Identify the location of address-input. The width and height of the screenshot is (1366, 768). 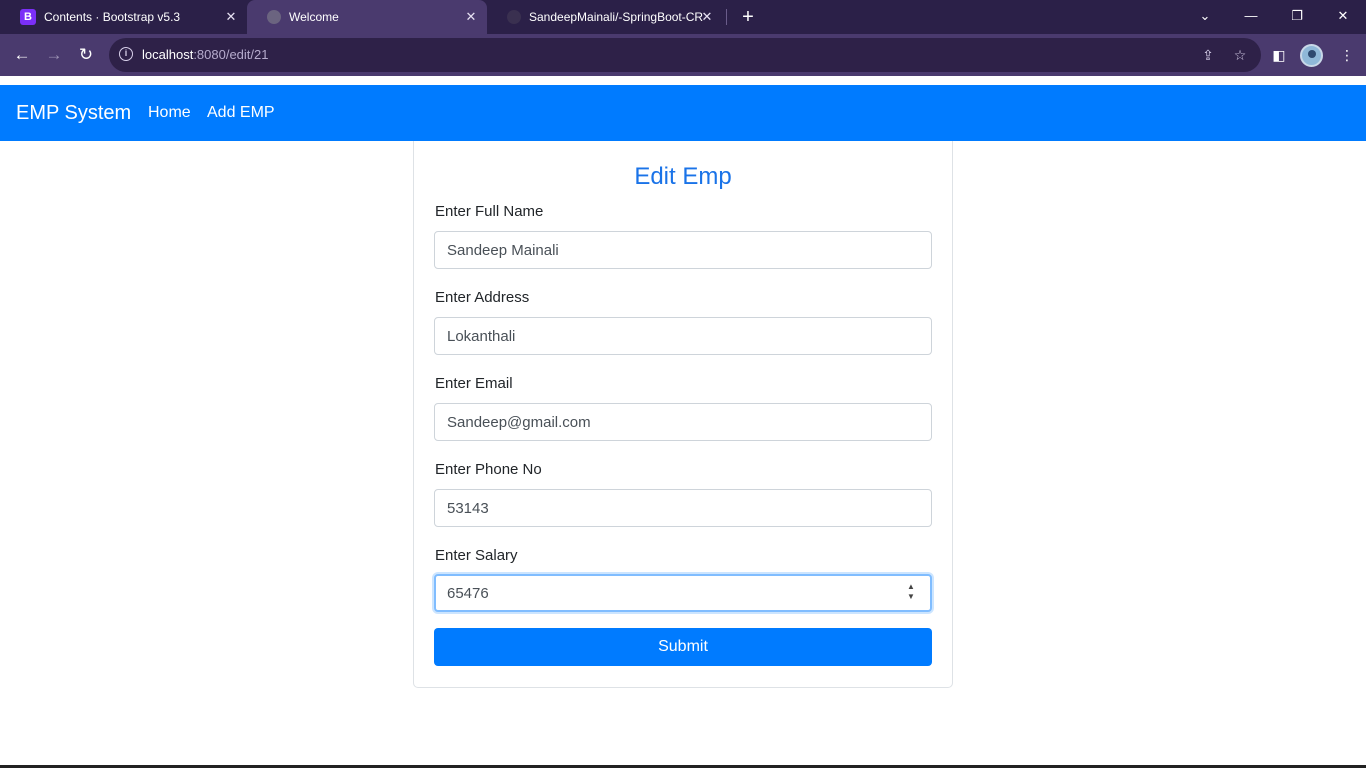
(683, 336).